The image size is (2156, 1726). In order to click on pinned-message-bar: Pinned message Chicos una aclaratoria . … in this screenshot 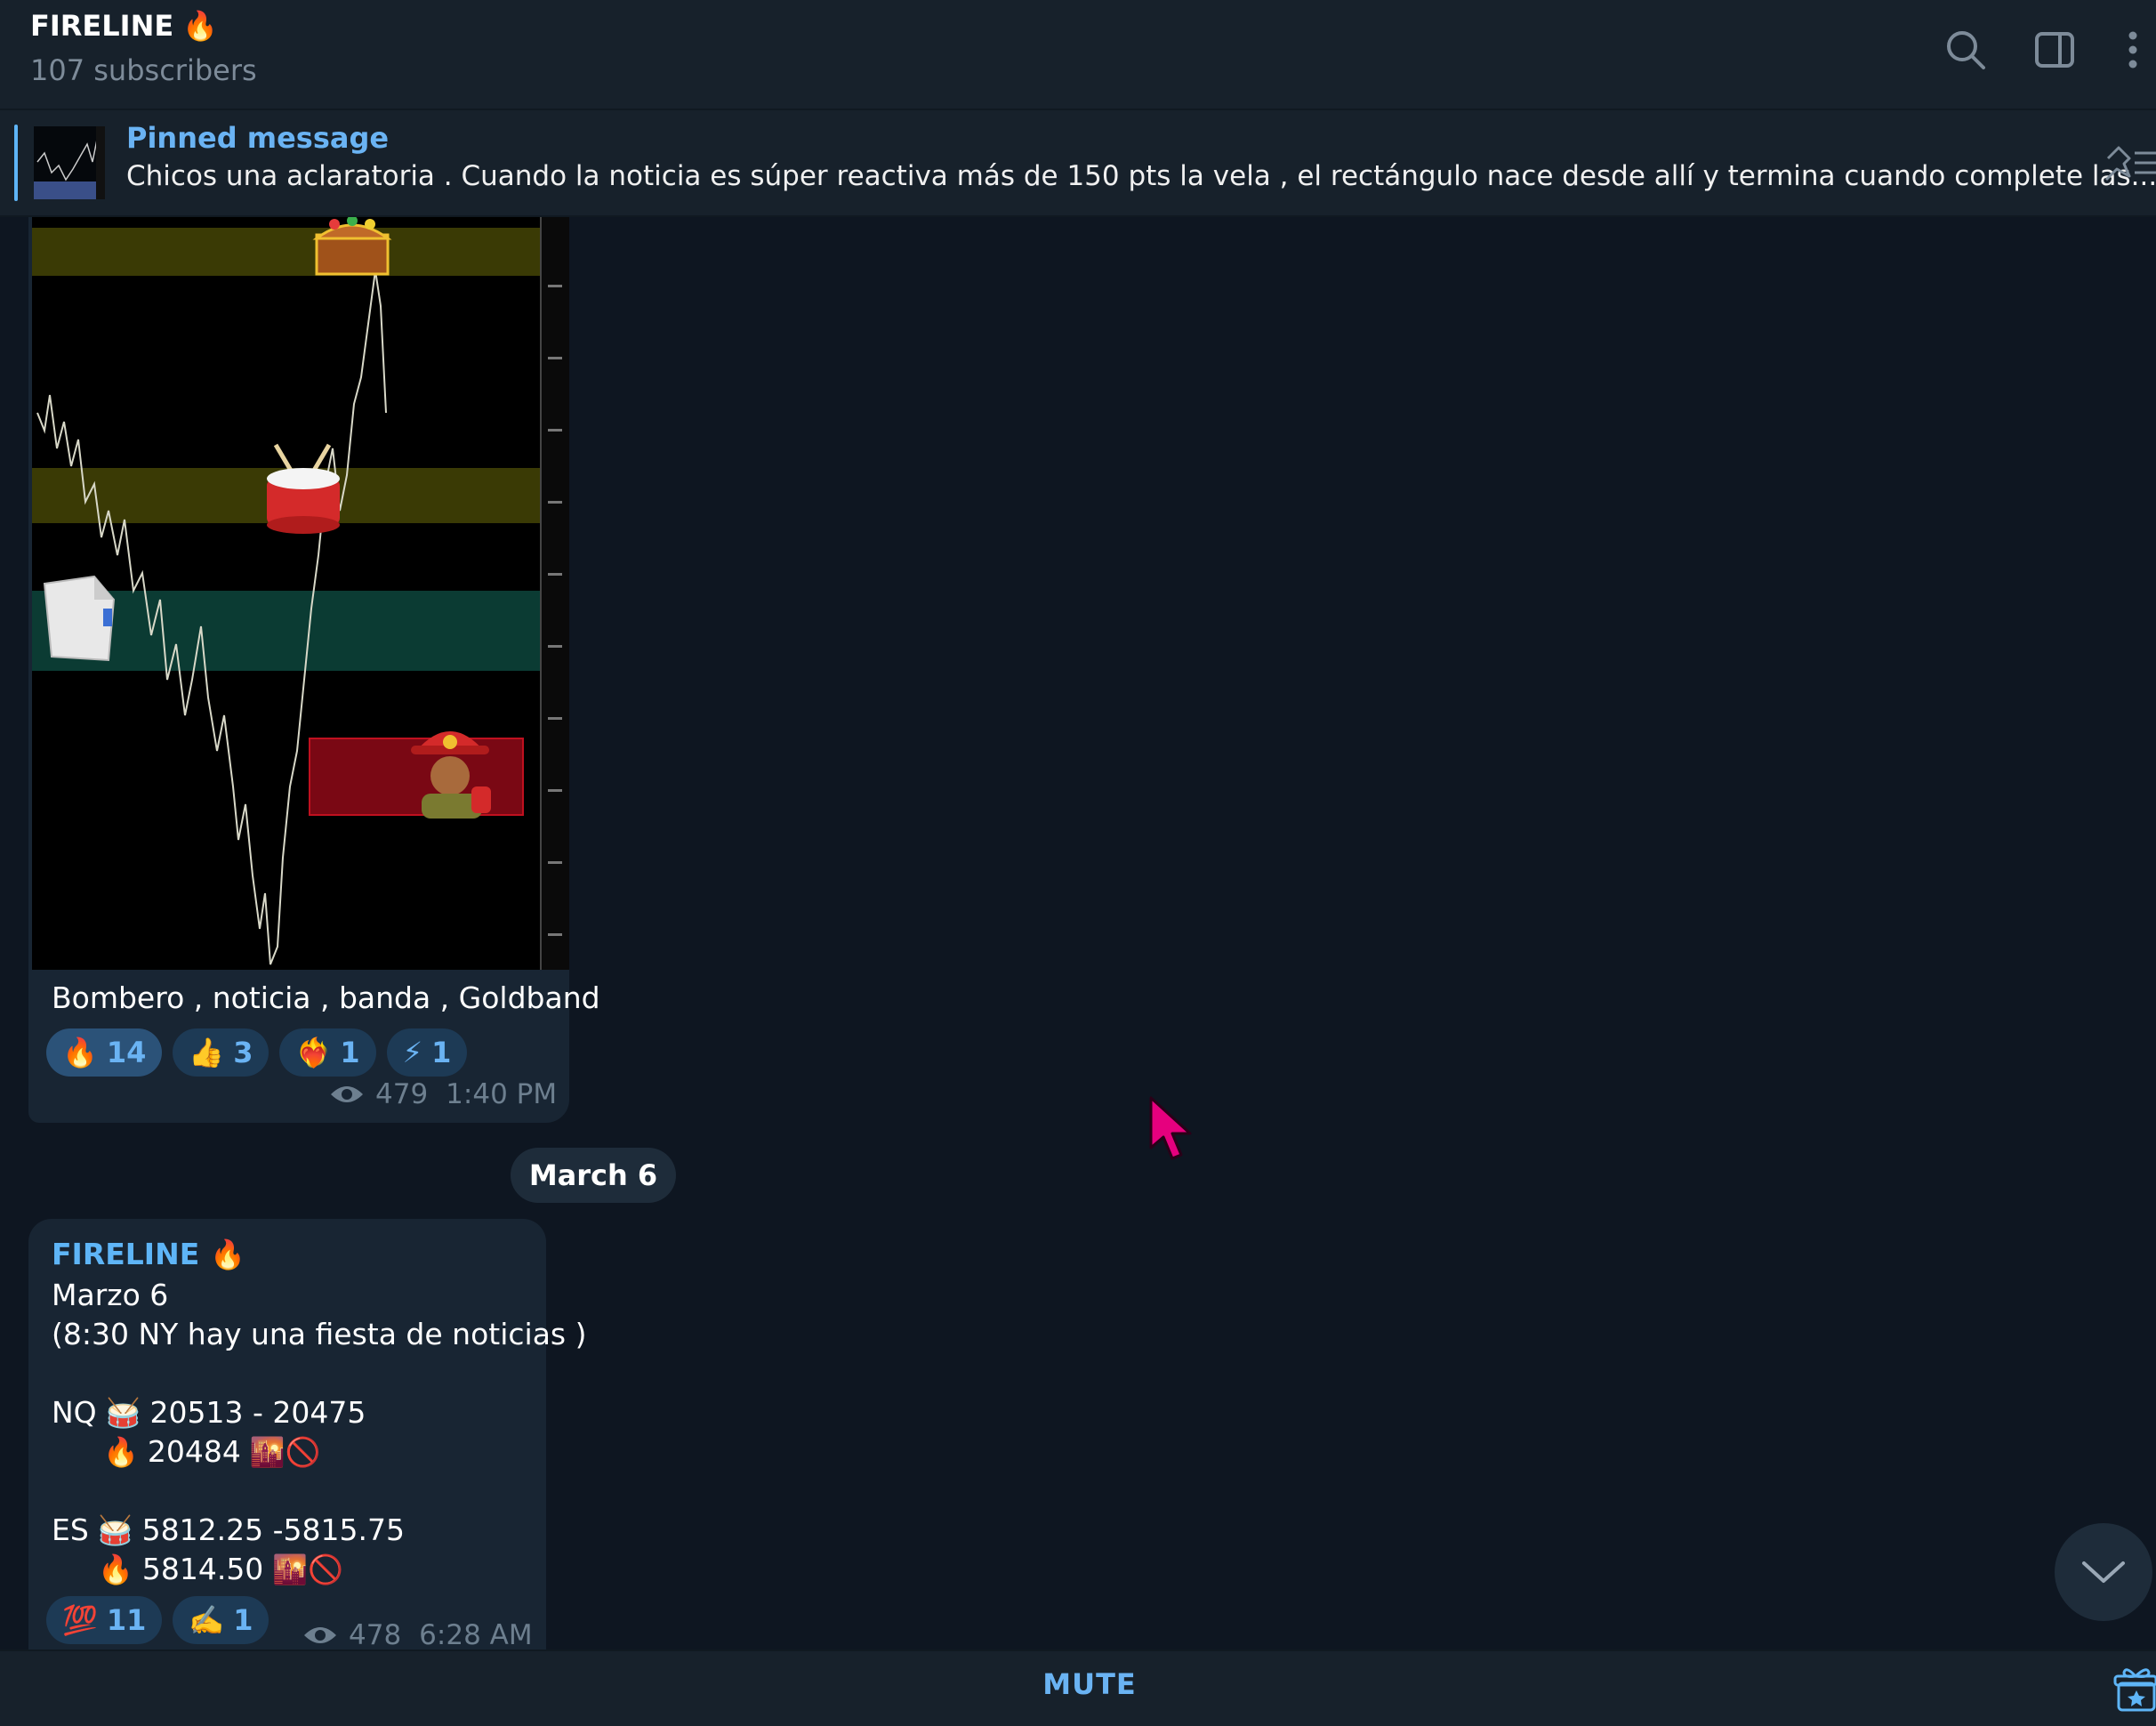, I will do `click(1078, 163)`.